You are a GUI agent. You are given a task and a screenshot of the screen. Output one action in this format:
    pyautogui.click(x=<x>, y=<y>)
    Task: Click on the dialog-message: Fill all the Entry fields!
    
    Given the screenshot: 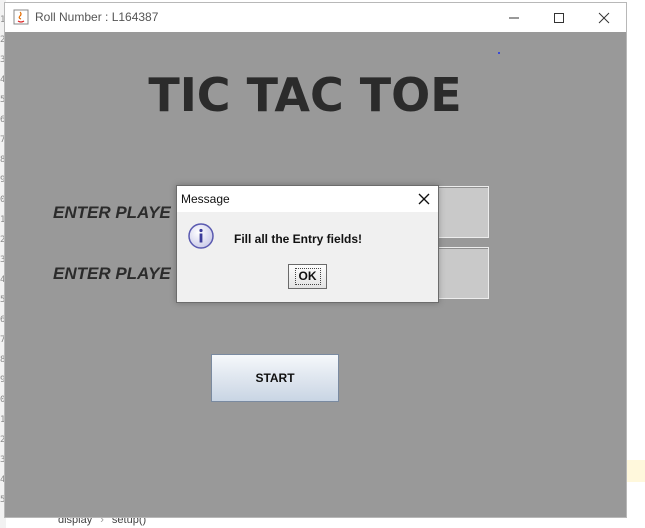 What is the action you would take?
    pyautogui.click(x=298, y=239)
    